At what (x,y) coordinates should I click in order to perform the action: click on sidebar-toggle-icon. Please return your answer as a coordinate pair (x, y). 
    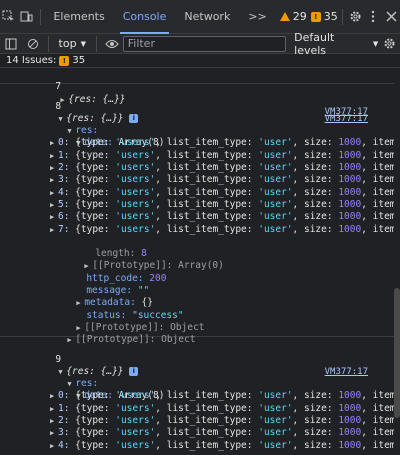
    Looking at the image, I should click on (11, 44).